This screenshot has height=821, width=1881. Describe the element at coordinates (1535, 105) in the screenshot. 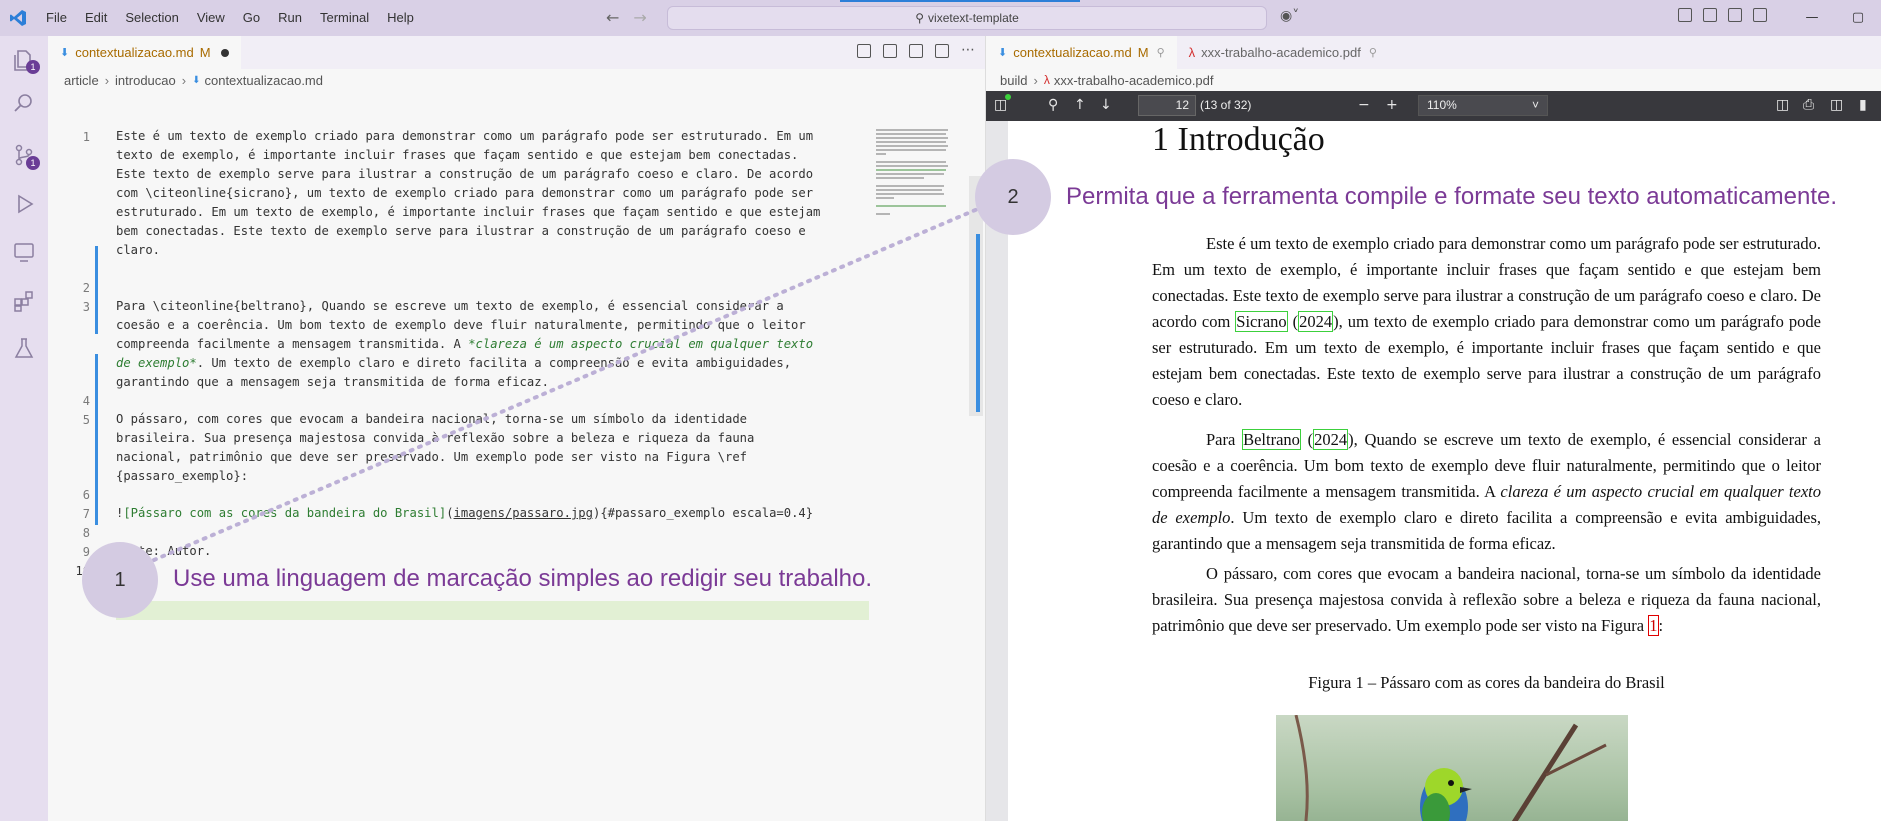

I see `chevron-down-icon: ˅` at that location.